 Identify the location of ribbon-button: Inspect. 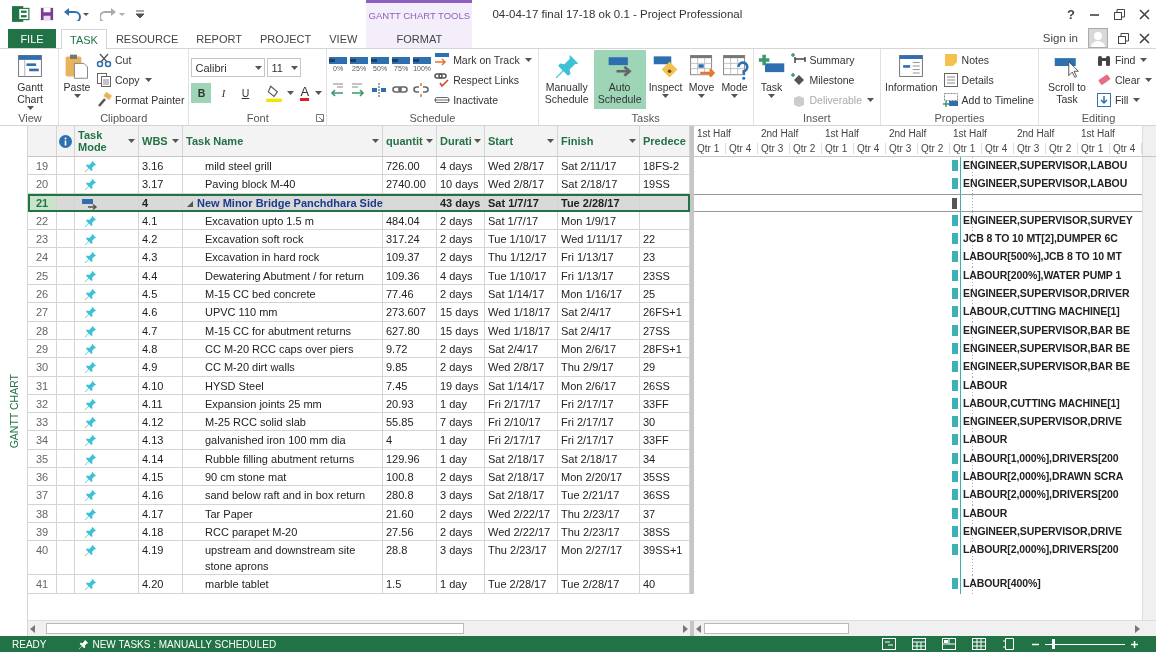
(665, 79).